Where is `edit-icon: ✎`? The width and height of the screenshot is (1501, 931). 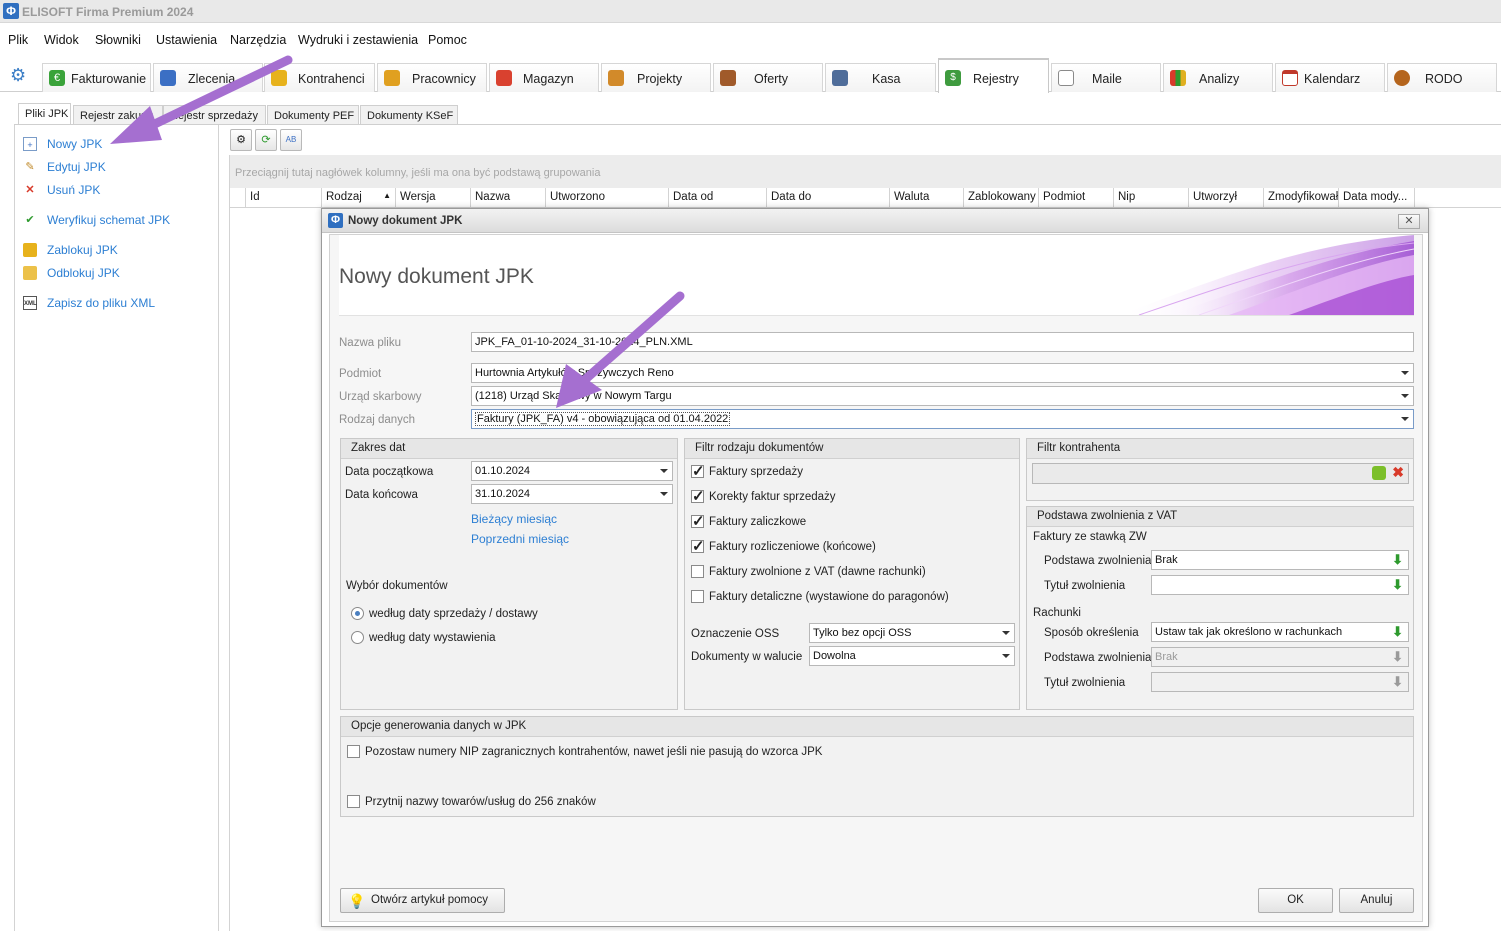 edit-icon: ✎ is located at coordinates (30, 167).